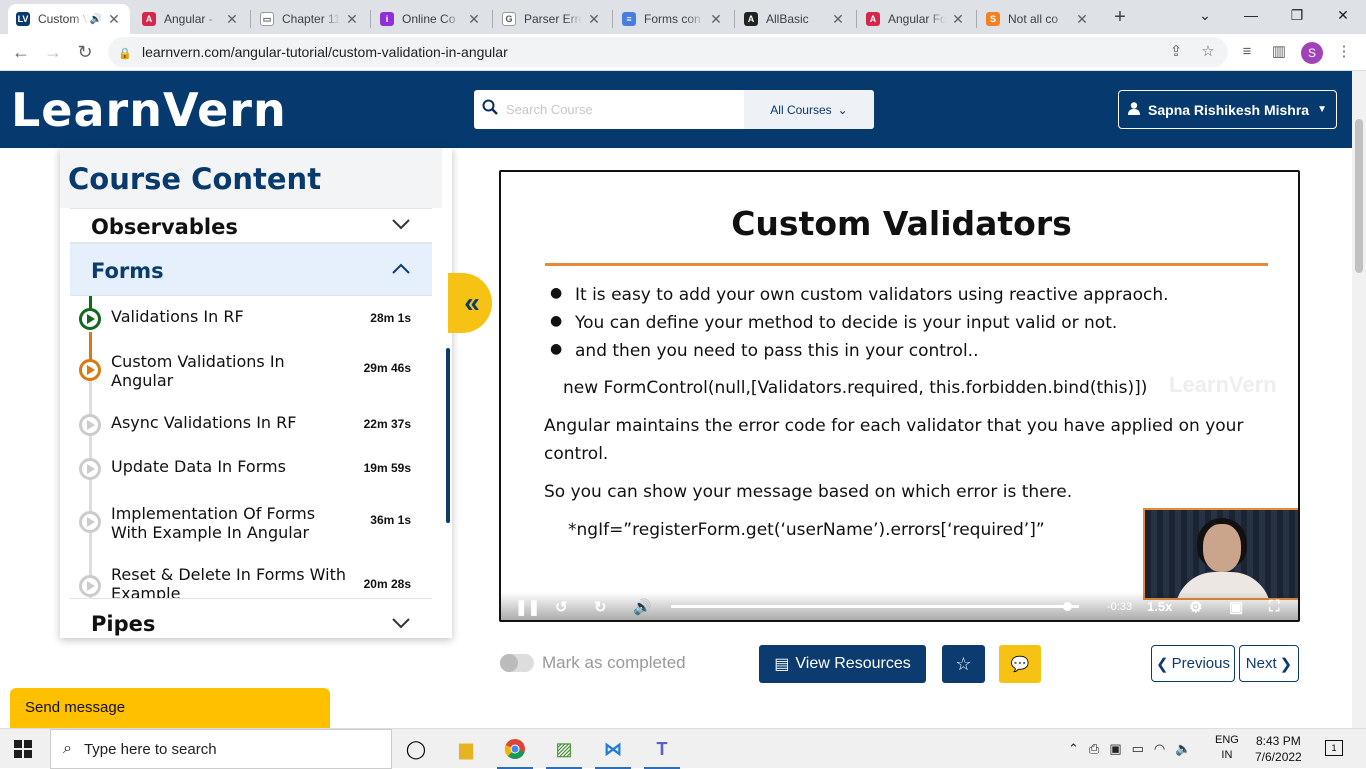 The image size is (1366, 769). I want to click on restore-button: ❐, so click(1297, 16).